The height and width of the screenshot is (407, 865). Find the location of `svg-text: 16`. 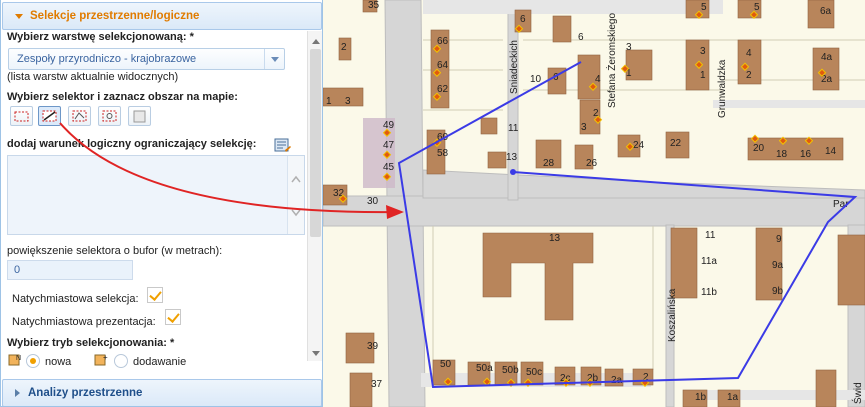

svg-text: 16 is located at coordinates (806, 154).